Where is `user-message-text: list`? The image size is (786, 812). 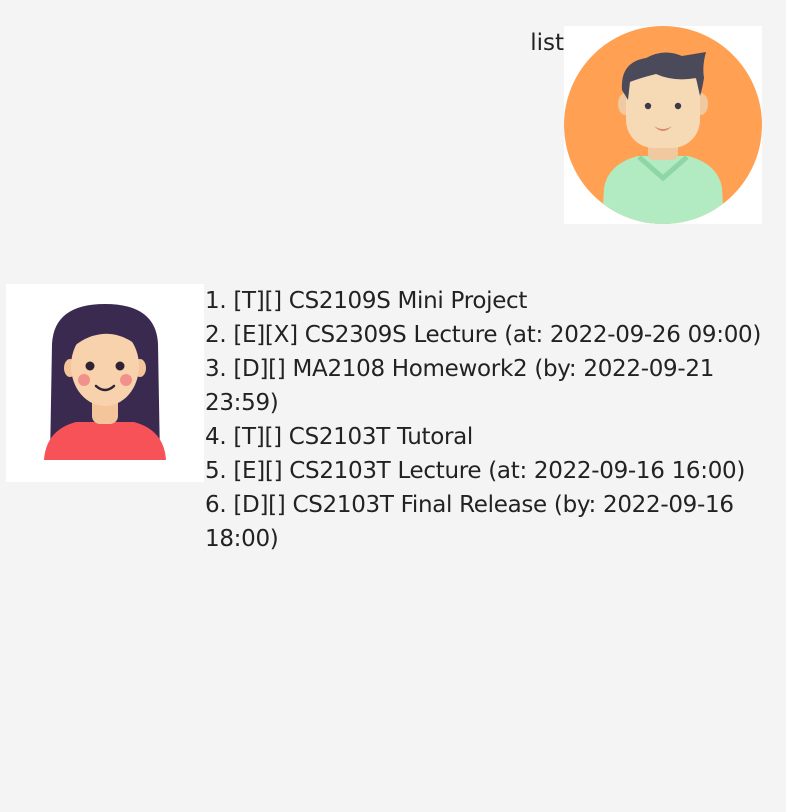 user-message-text: list is located at coordinates (547, 43).